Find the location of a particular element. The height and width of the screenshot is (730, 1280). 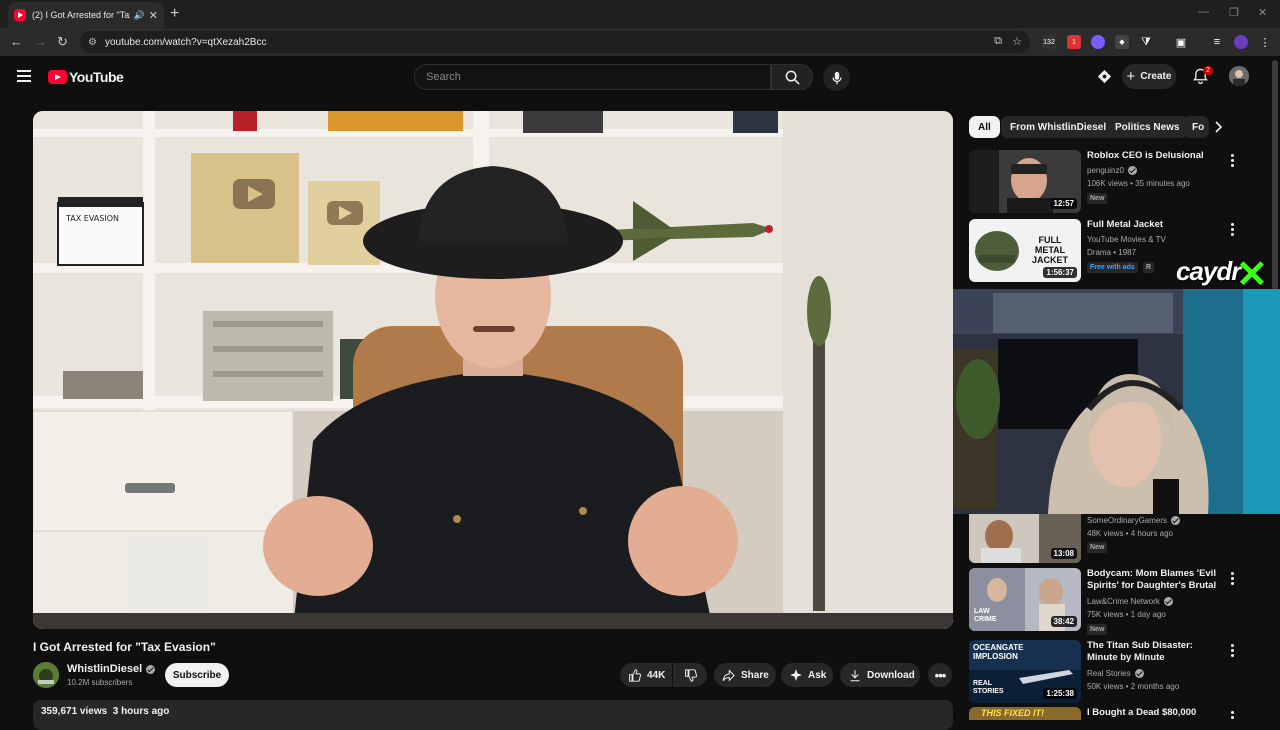

channel-text: SomeOrdinaryGamers is located at coordinates (1127, 520).